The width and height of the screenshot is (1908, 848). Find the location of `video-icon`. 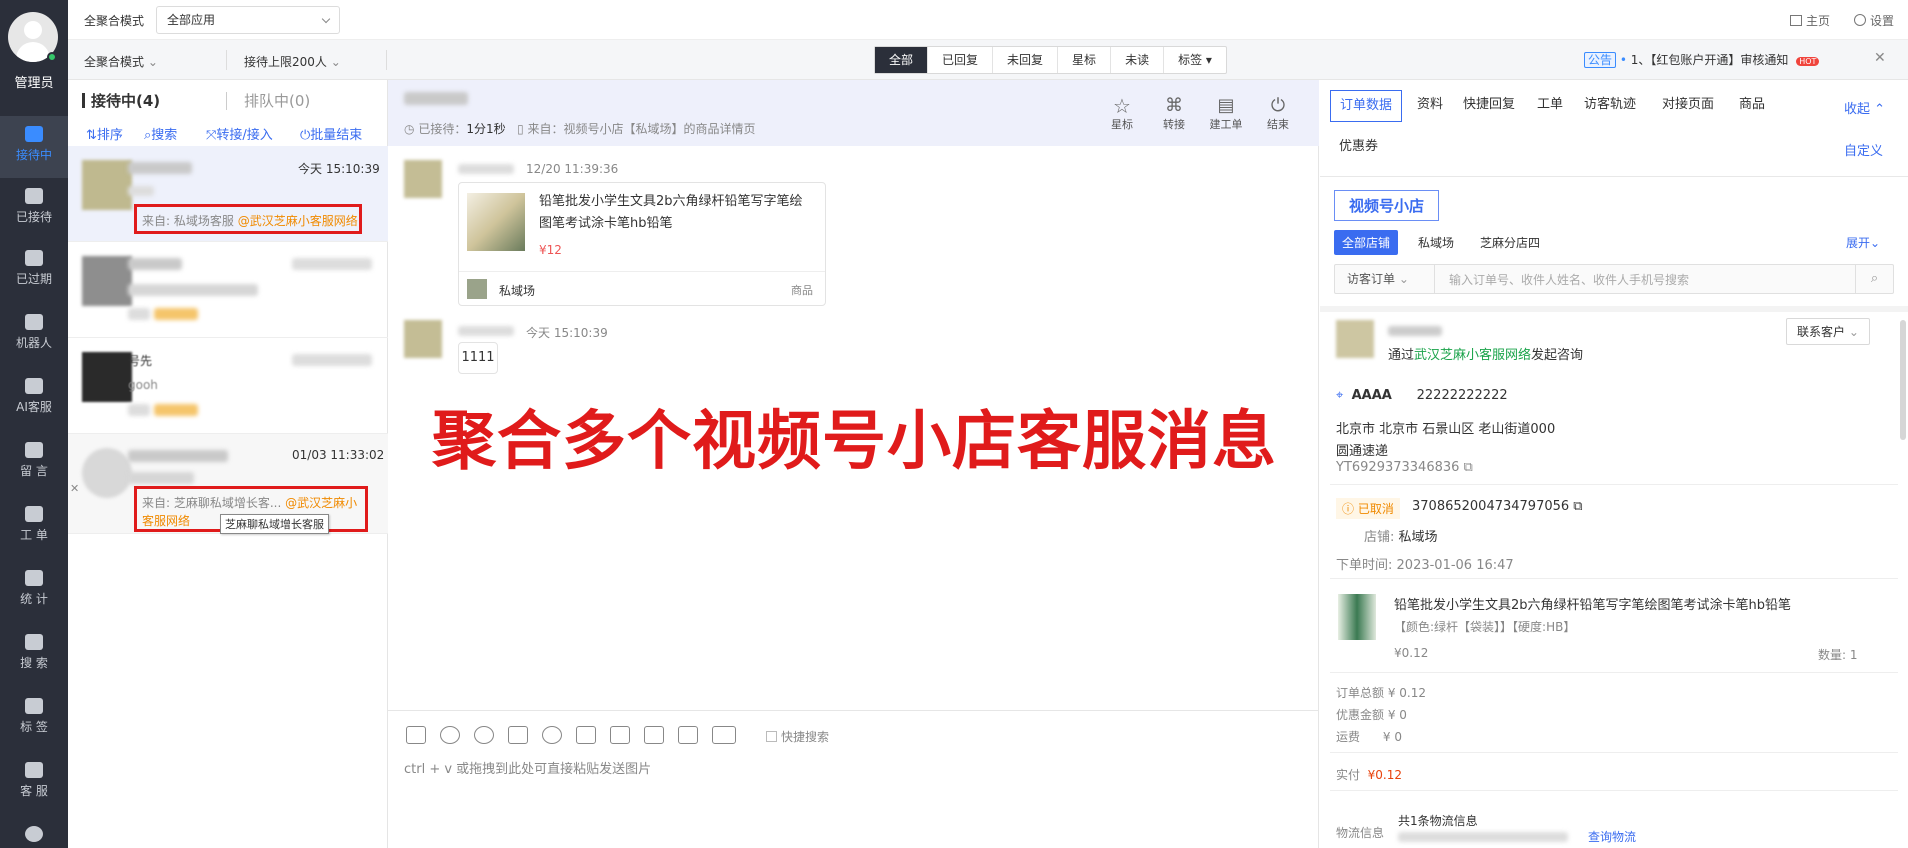

video-icon is located at coordinates (654, 735).